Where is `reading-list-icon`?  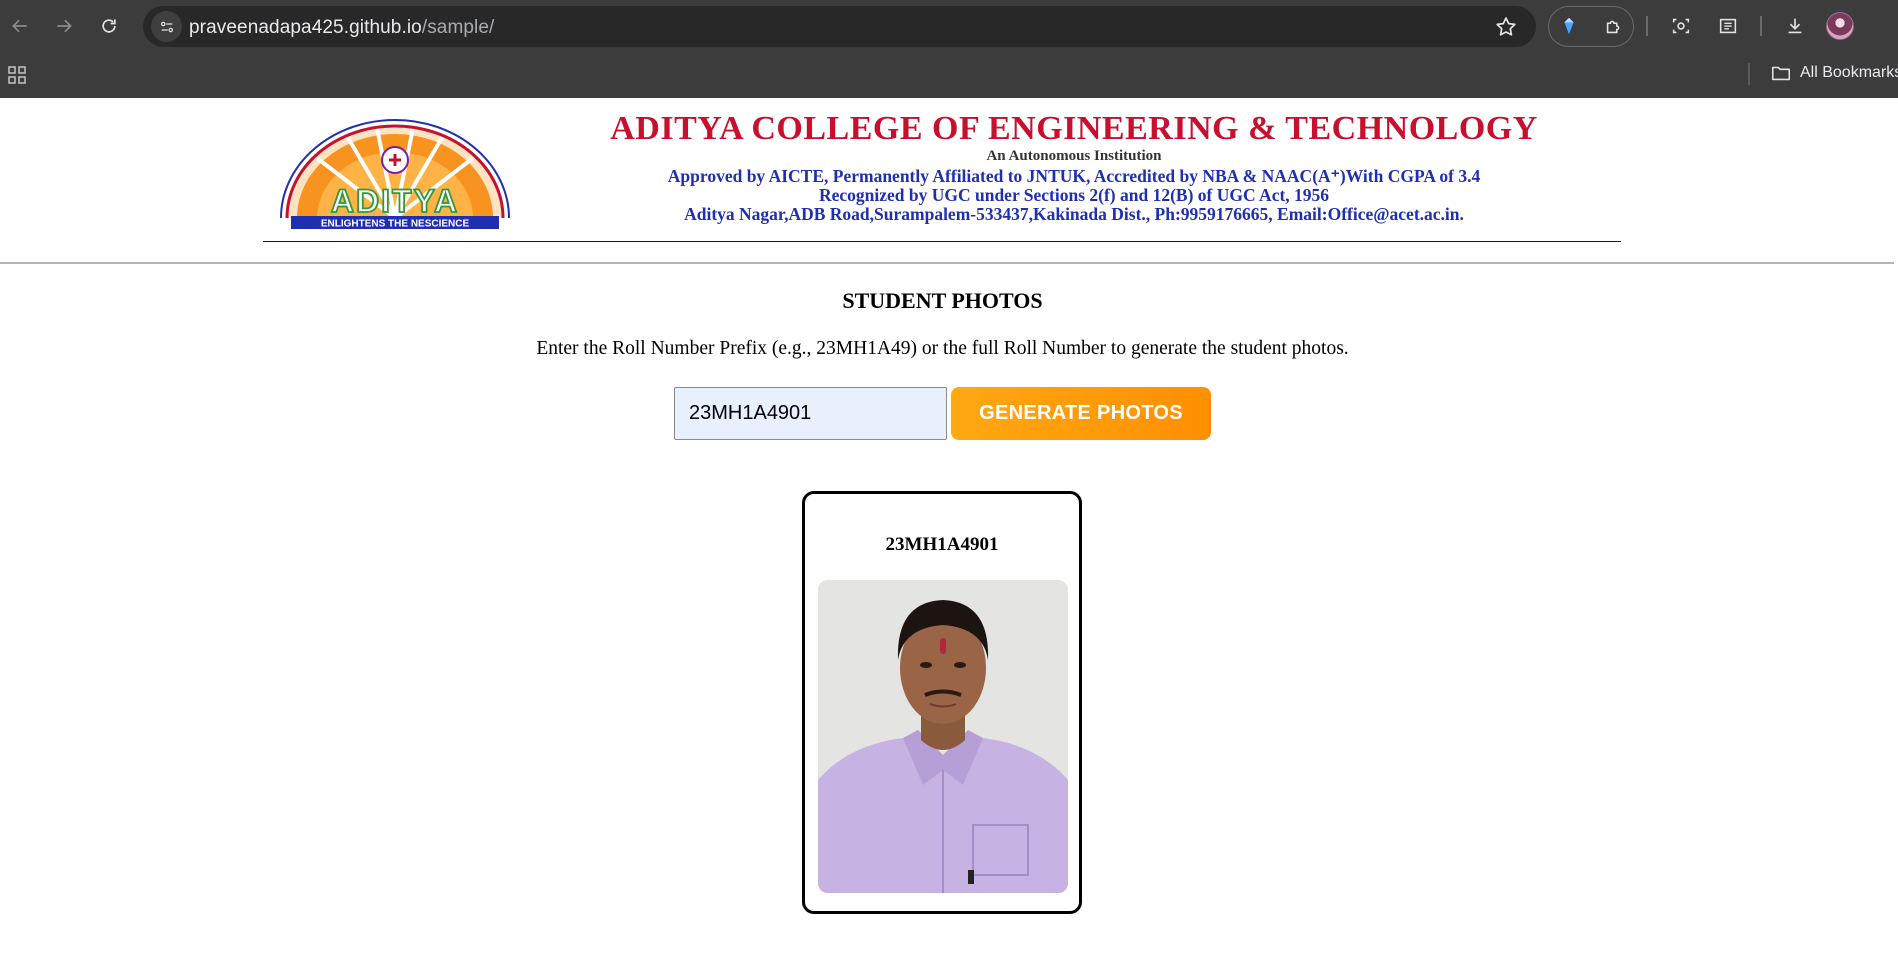 reading-list-icon is located at coordinates (1728, 26).